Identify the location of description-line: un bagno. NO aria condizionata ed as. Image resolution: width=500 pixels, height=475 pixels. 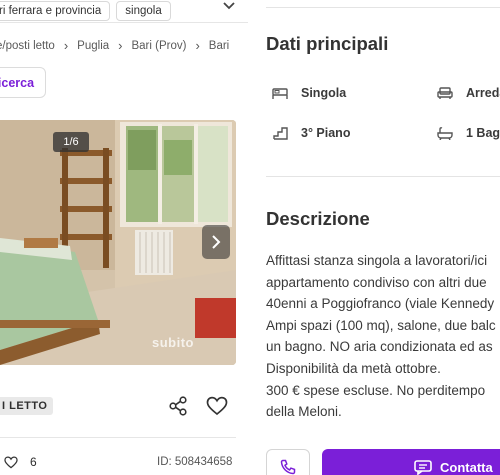
(379, 347).